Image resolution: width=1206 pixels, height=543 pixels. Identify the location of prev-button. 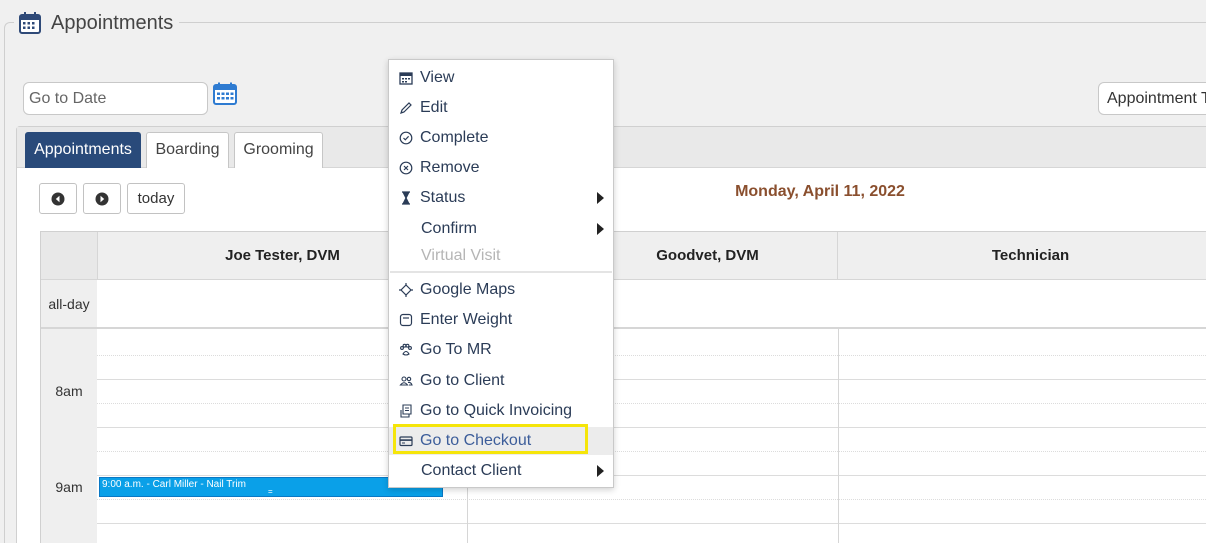
(58, 198).